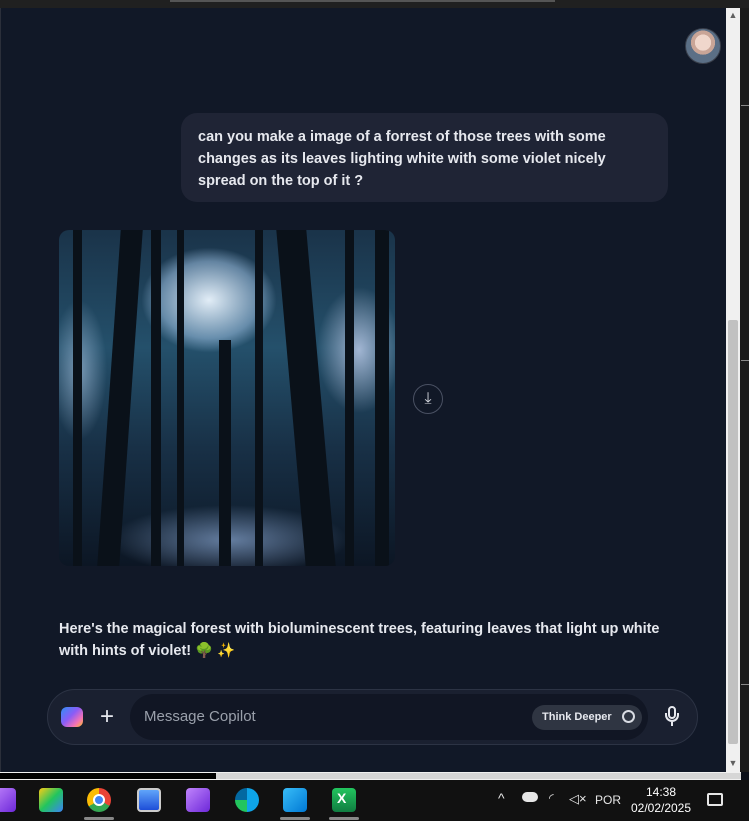  What do you see at coordinates (578, 799) in the screenshot?
I see `volume-muted-icon: ◁×` at bounding box center [578, 799].